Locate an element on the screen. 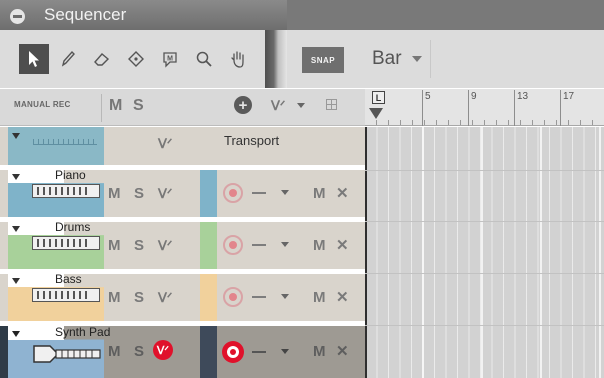 The height and width of the screenshot is (378, 604). snap-value-select: Bar is located at coordinates (397, 59).